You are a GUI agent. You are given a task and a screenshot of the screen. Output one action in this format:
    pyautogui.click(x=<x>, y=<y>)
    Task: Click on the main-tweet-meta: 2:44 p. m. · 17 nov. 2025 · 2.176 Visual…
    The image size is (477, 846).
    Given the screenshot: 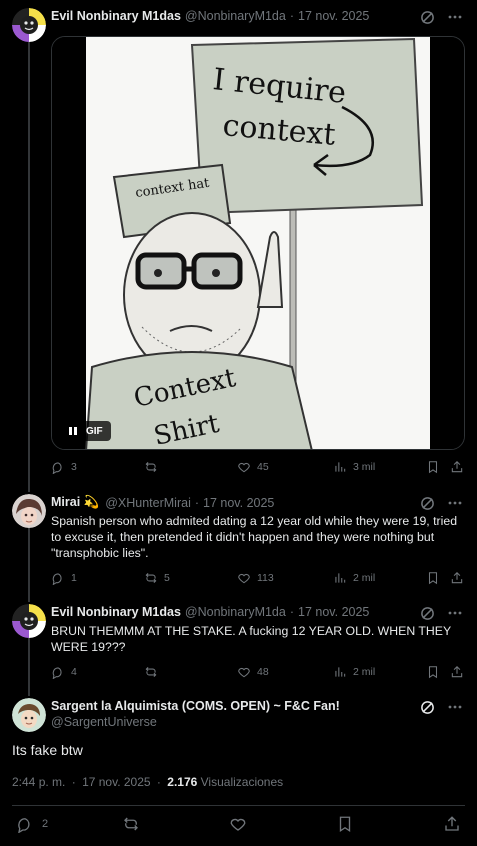 What is the action you would take?
    pyautogui.click(x=147, y=782)
    